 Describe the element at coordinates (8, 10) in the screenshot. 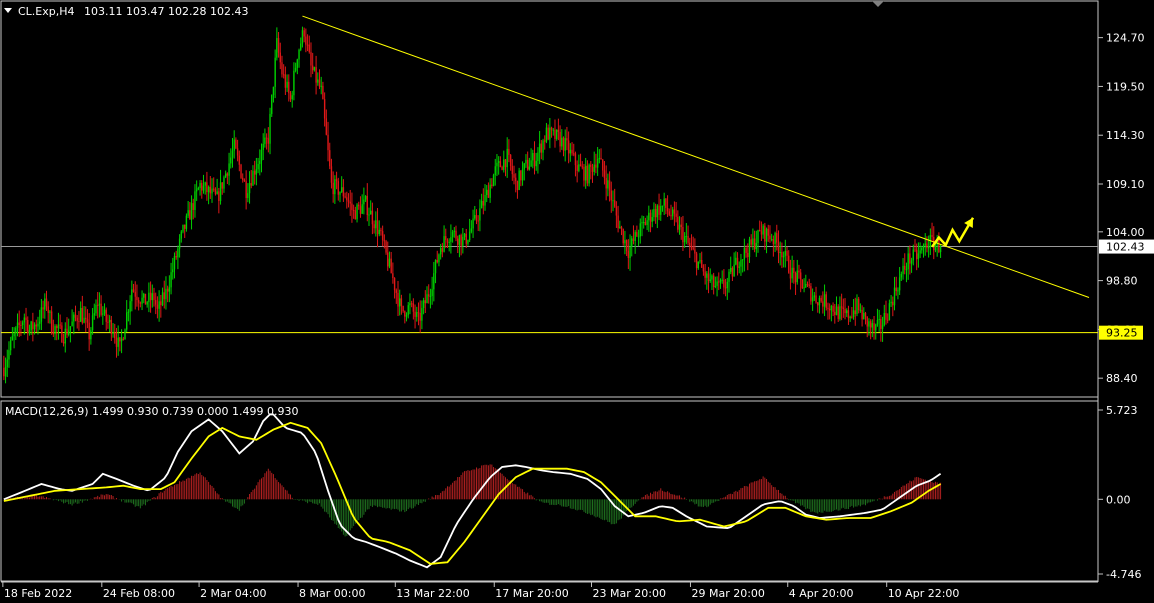

I see `symbol-menu-icon` at that location.